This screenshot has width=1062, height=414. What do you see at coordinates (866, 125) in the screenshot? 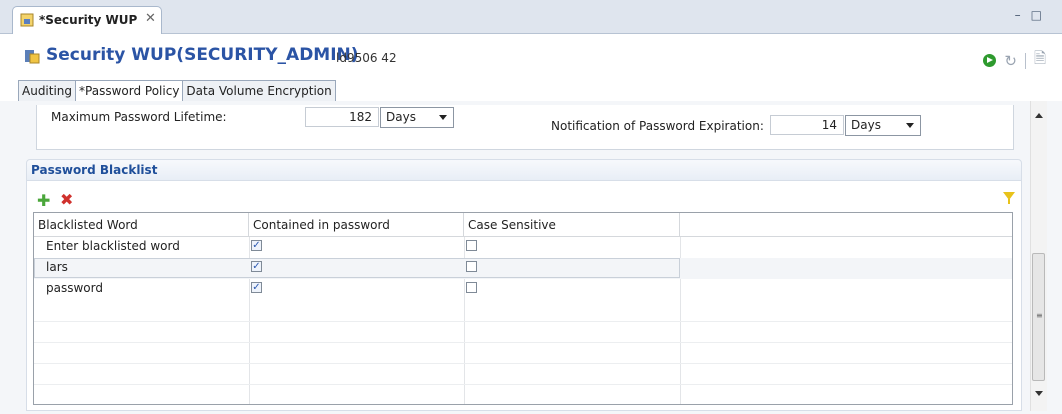
I see `notification-unit-value: Days` at bounding box center [866, 125].